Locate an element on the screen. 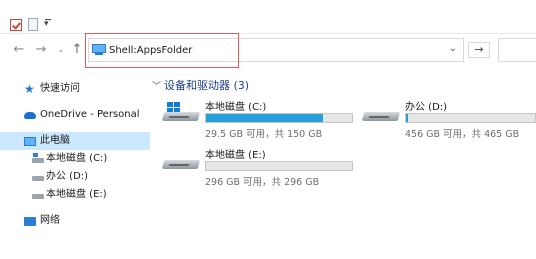 This screenshot has width=536, height=259. sidebar-item-quick-access: ★ 快速访问 is located at coordinates (75, 89).